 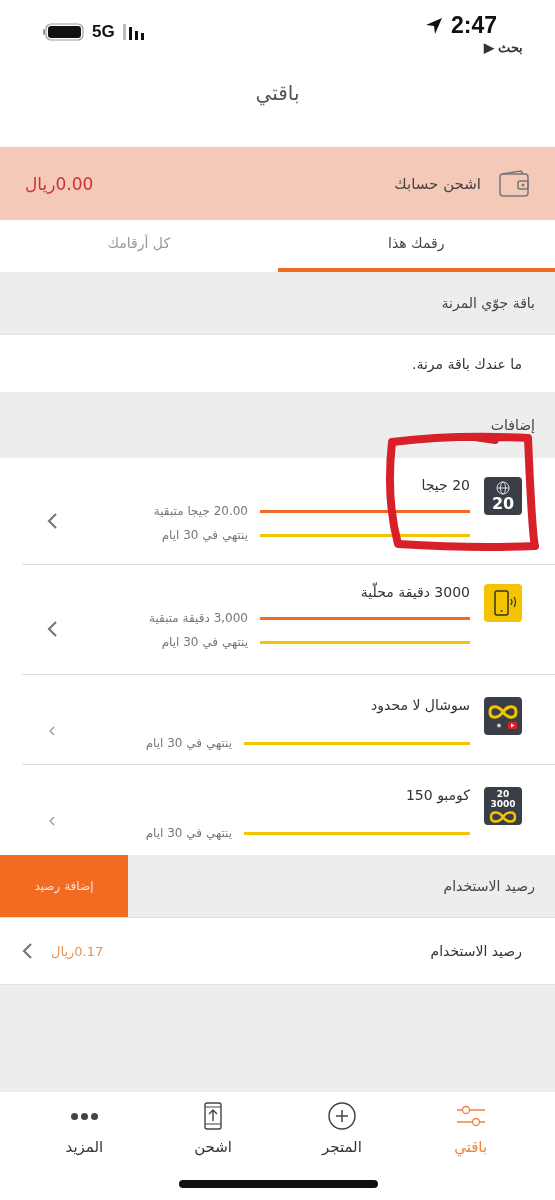 I want to click on more-icon, so click(x=84, y=1116).